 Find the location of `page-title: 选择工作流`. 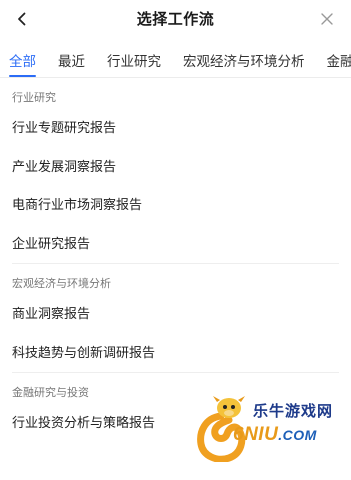

page-title: 选择工作流 is located at coordinates (175, 19).